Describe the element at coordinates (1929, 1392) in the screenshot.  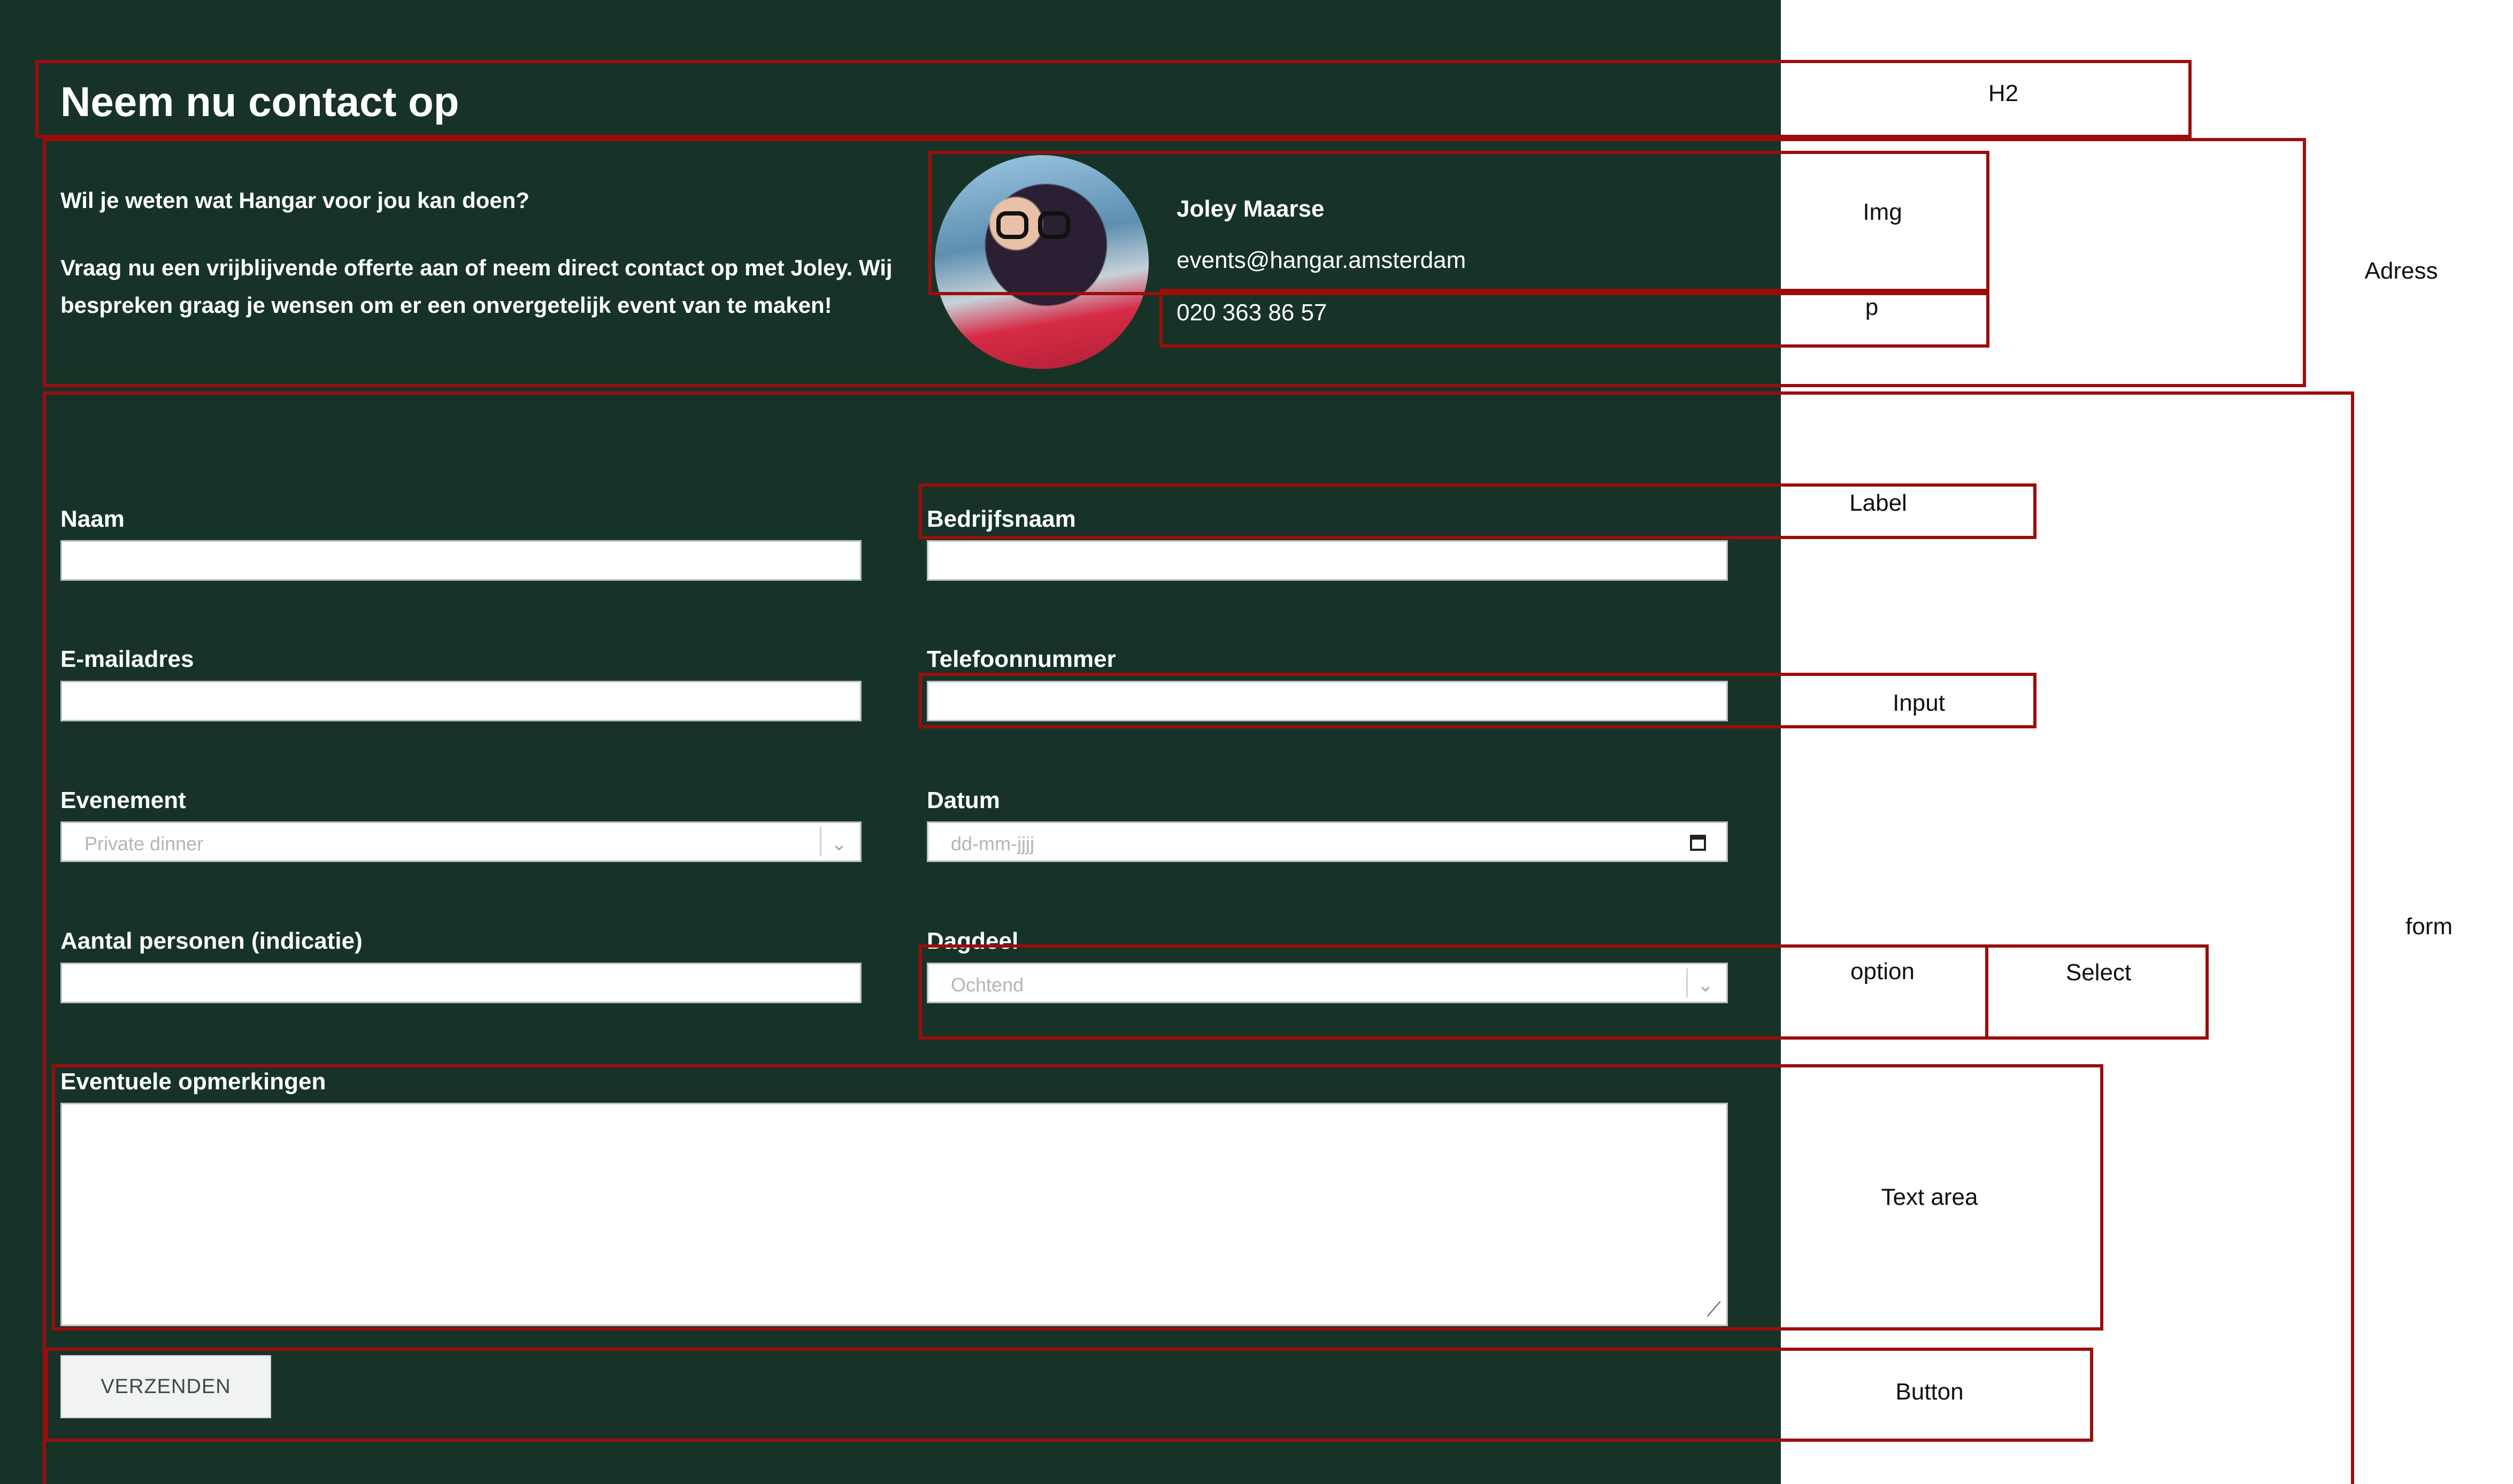
I see `annotation-label-button: Button` at that location.